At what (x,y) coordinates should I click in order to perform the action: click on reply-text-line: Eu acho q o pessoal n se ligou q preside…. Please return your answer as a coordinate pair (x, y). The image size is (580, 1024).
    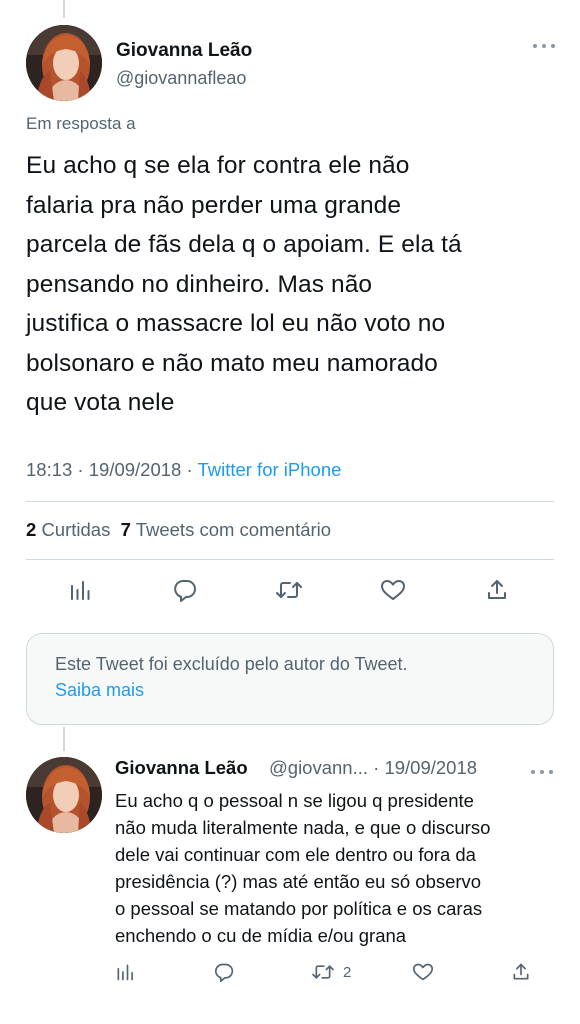
    Looking at the image, I should click on (294, 800).